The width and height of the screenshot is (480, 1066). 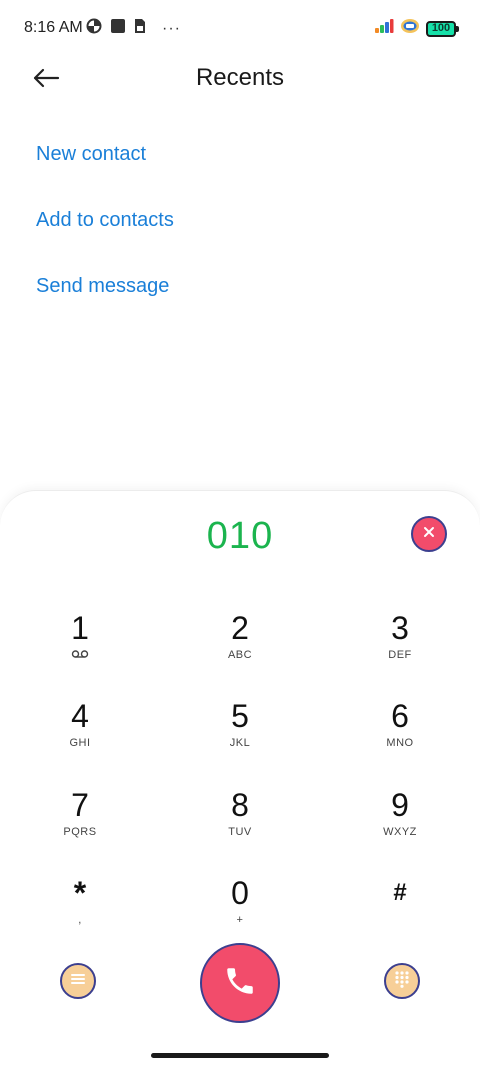 What do you see at coordinates (240, 893) in the screenshot?
I see `key-digit: 0` at bounding box center [240, 893].